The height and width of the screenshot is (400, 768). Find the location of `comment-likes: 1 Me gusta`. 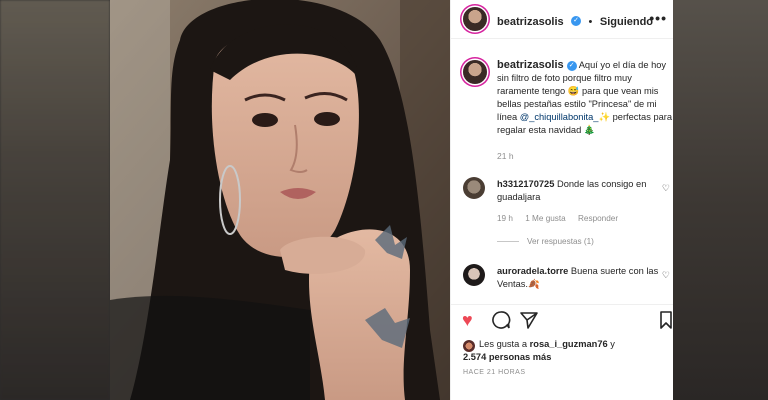

comment-likes: 1 Me gusta is located at coordinates (545, 218).